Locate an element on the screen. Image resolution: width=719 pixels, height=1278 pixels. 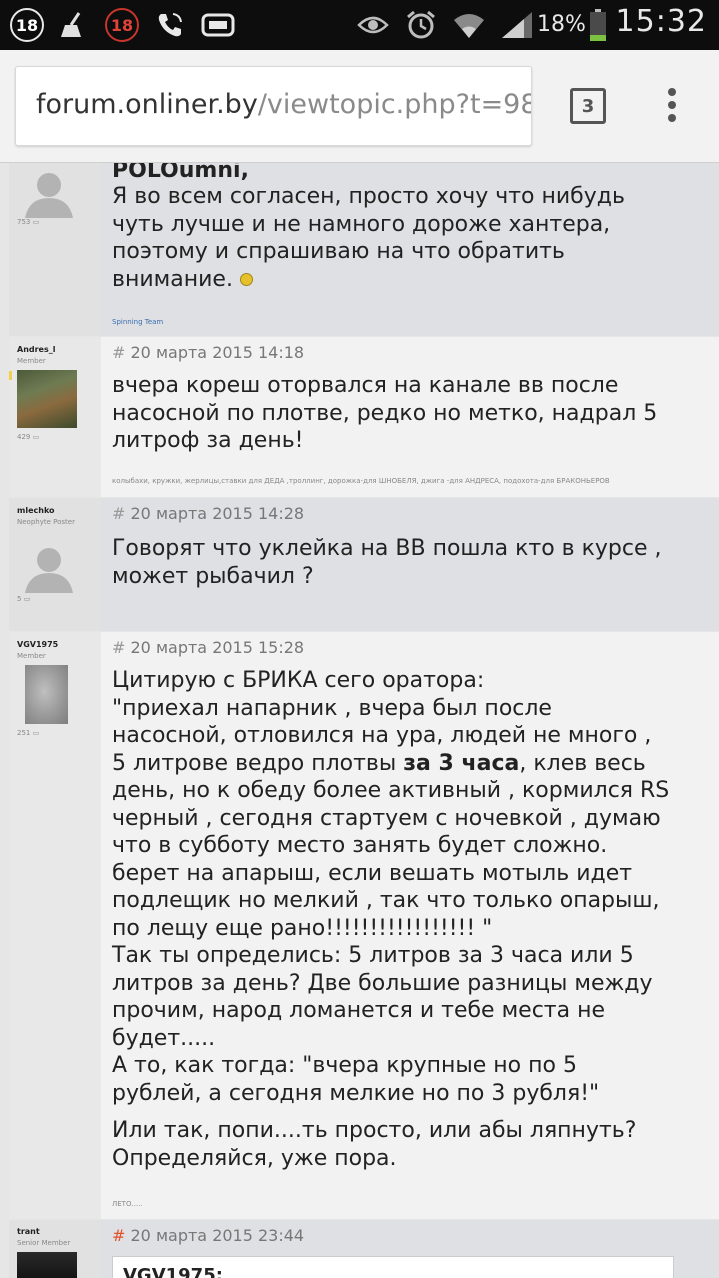
post-count: 429 ▭ is located at coordinates (28, 437).